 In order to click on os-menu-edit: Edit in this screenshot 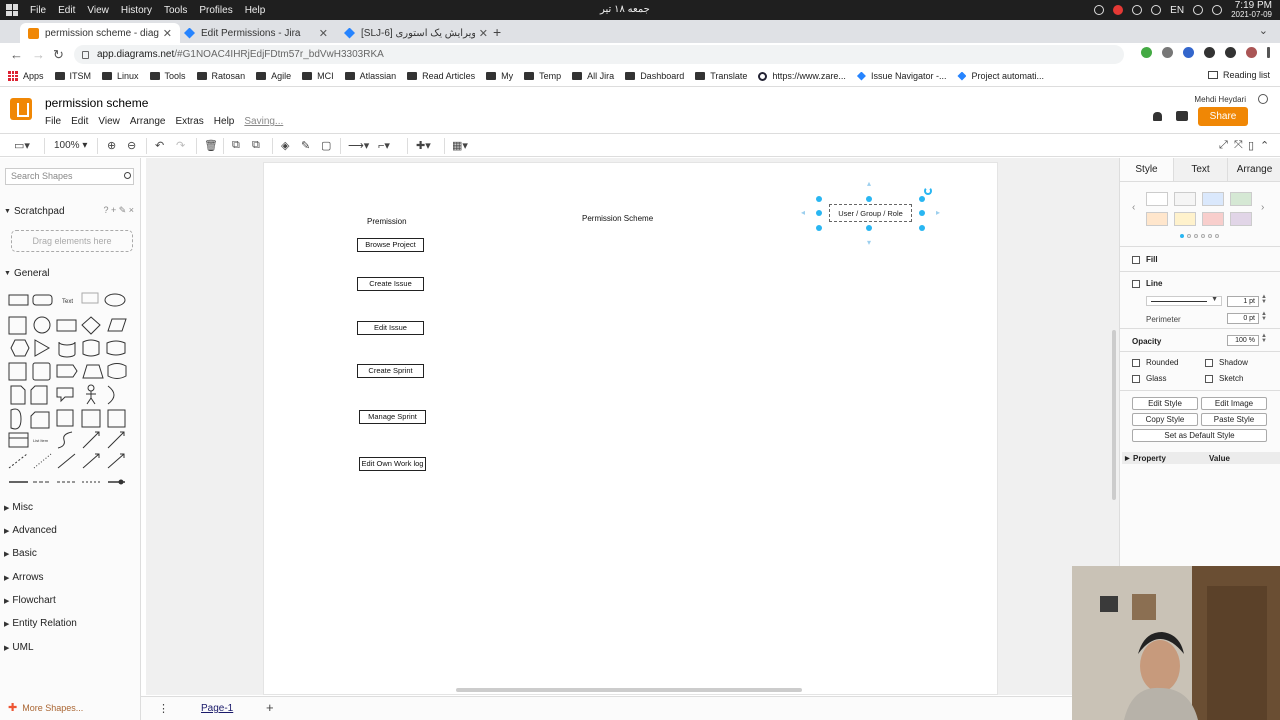, I will do `click(66, 10)`.